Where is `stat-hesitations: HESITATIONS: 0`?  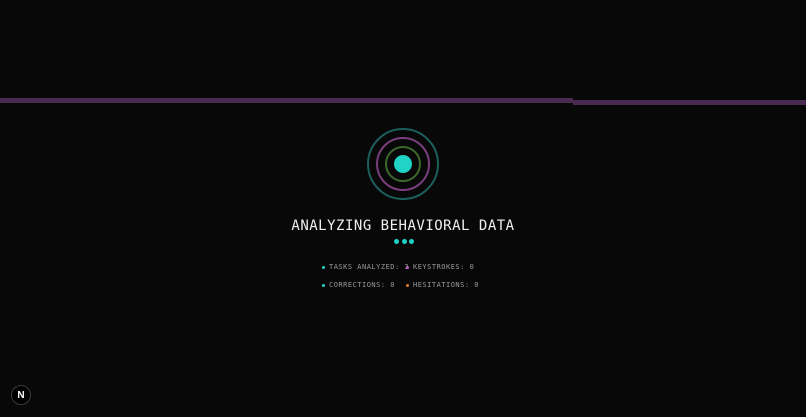 stat-hesitations: HESITATIONS: 0 is located at coordinates (442, 285).